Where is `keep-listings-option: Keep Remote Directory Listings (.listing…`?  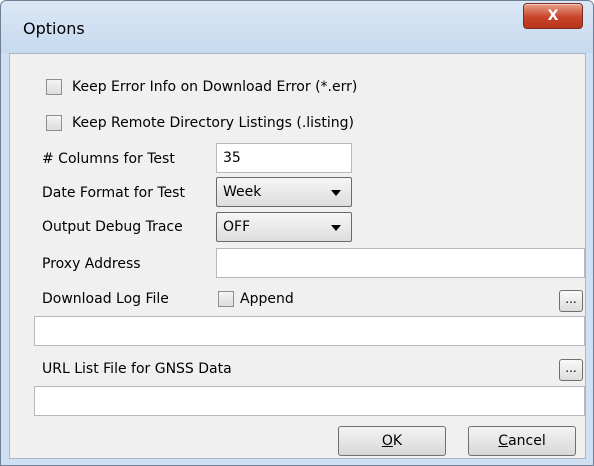
keep-listings-option: Keep Remote Directory Listings (.listing… is located at coordinates (200, 123).